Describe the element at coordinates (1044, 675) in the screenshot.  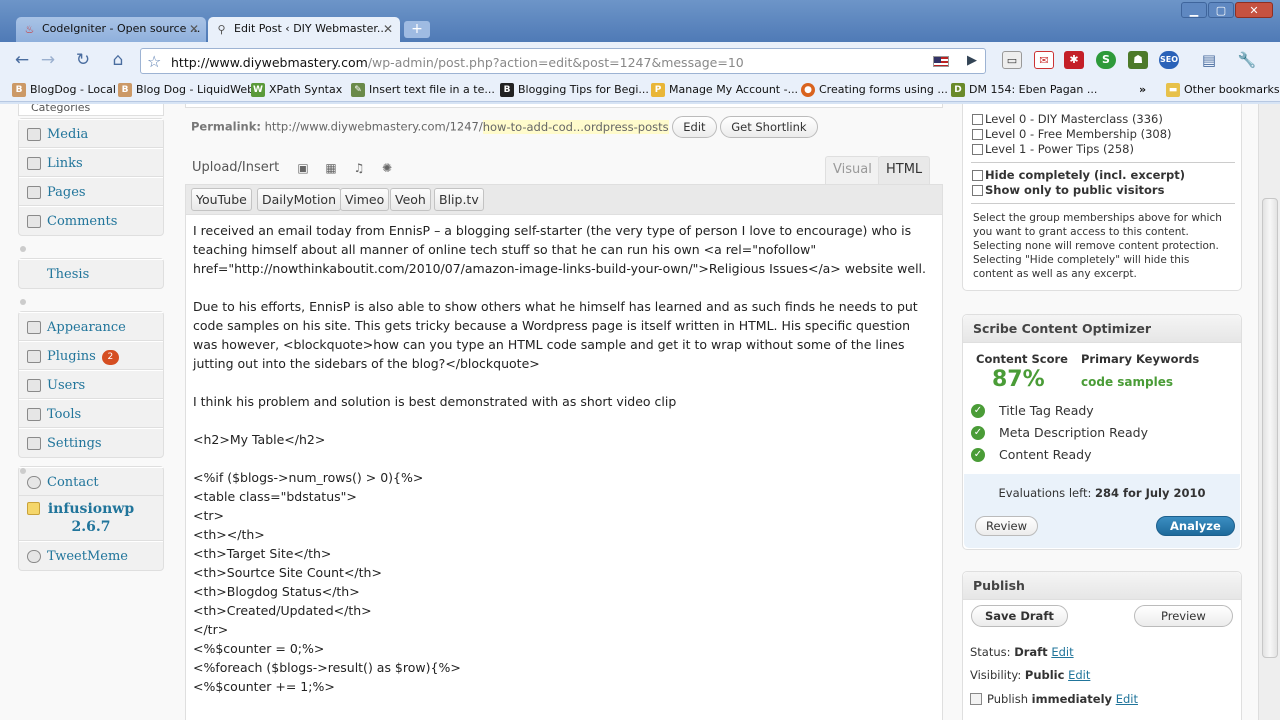
I see `visibility-value: Public` at that location.